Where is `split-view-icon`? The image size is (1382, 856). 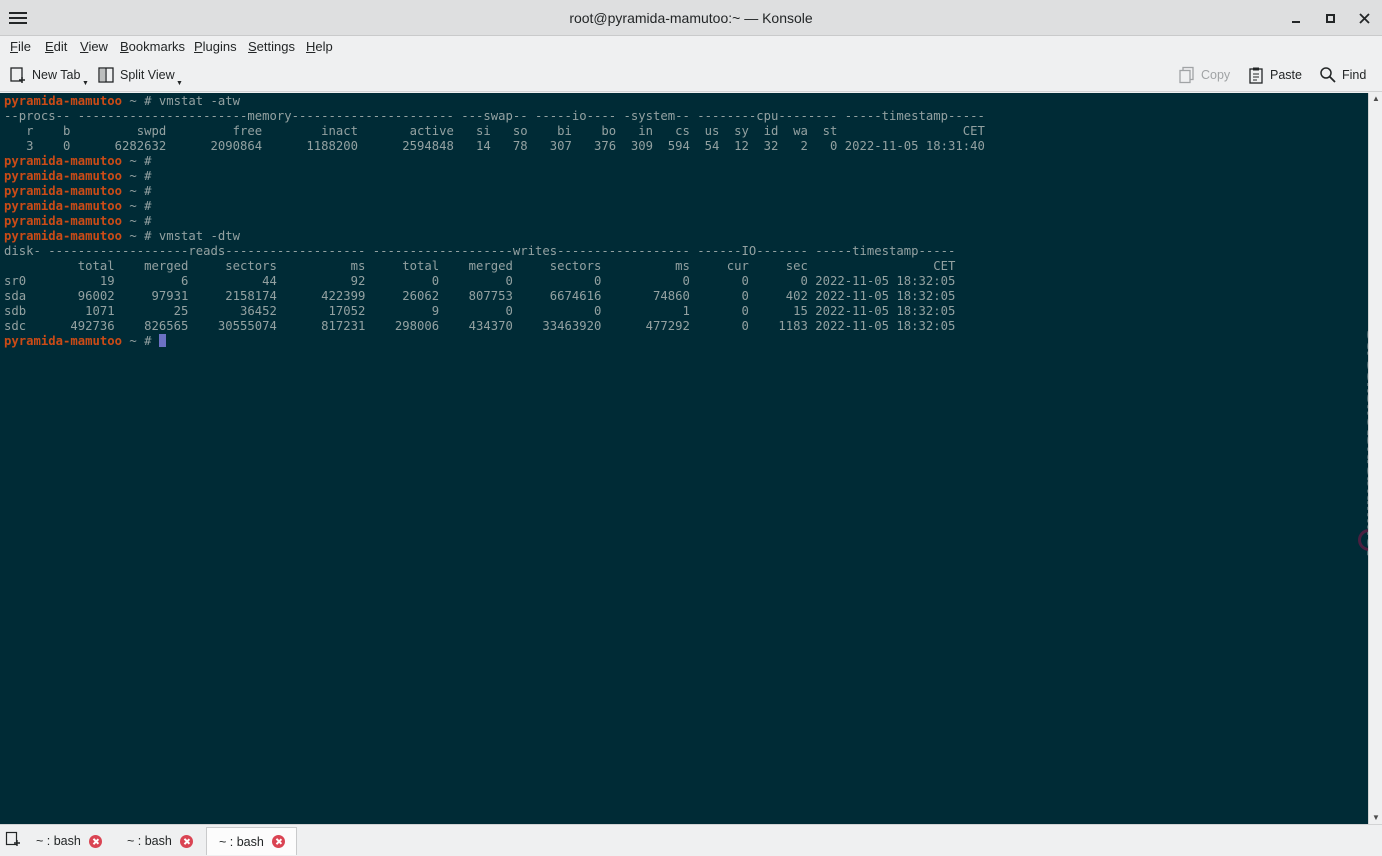 split-view-icon is located at coordinates (106, 75).